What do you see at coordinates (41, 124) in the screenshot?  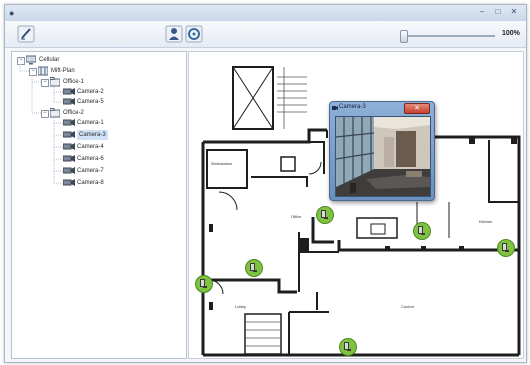 I see `tree-lines` at bounding box center [41, 124].